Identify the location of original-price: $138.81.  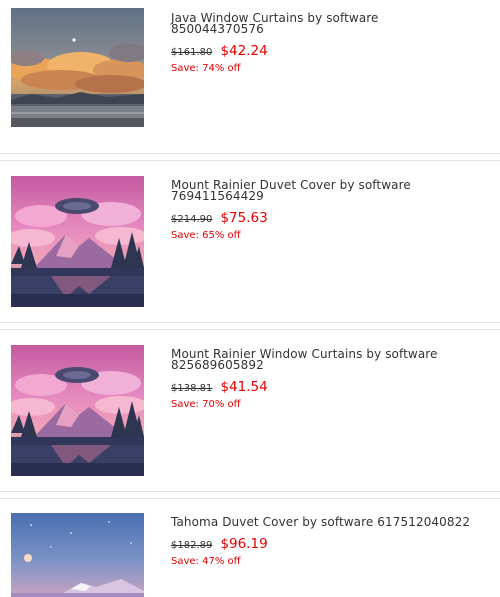
(192, 388).